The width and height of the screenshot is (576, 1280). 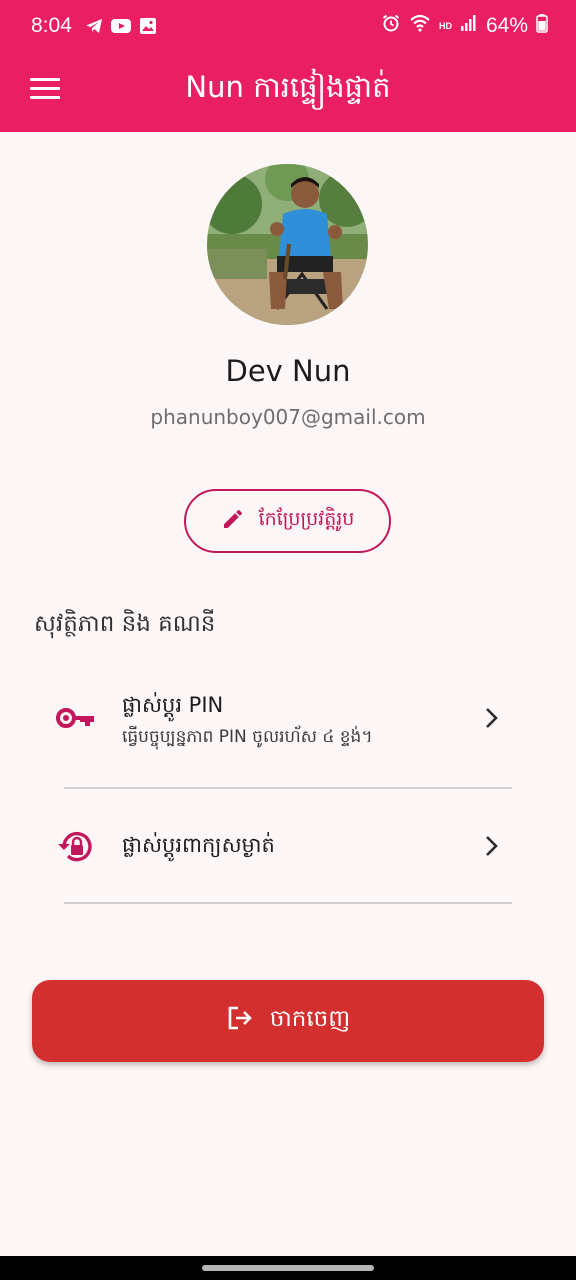 What do you see at coordinates (173, 705) in the screenshot?
I see `change-pin-title: ផ្លាស់ប្តូរ PIN` at bounding box center [173, 705].